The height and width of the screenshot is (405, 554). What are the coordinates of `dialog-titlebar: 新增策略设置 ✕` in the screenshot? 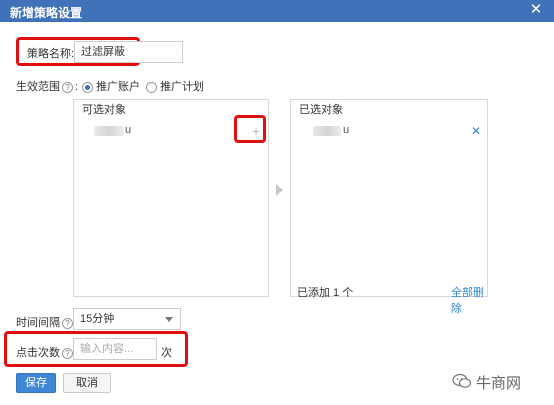 It's located at (277, 11).